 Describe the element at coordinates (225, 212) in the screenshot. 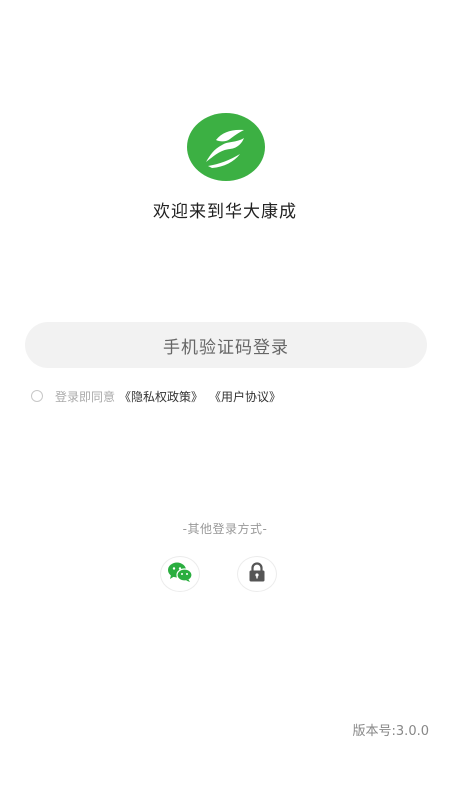

I see `welcome-title: 欢迎来到华大康成` at that location.